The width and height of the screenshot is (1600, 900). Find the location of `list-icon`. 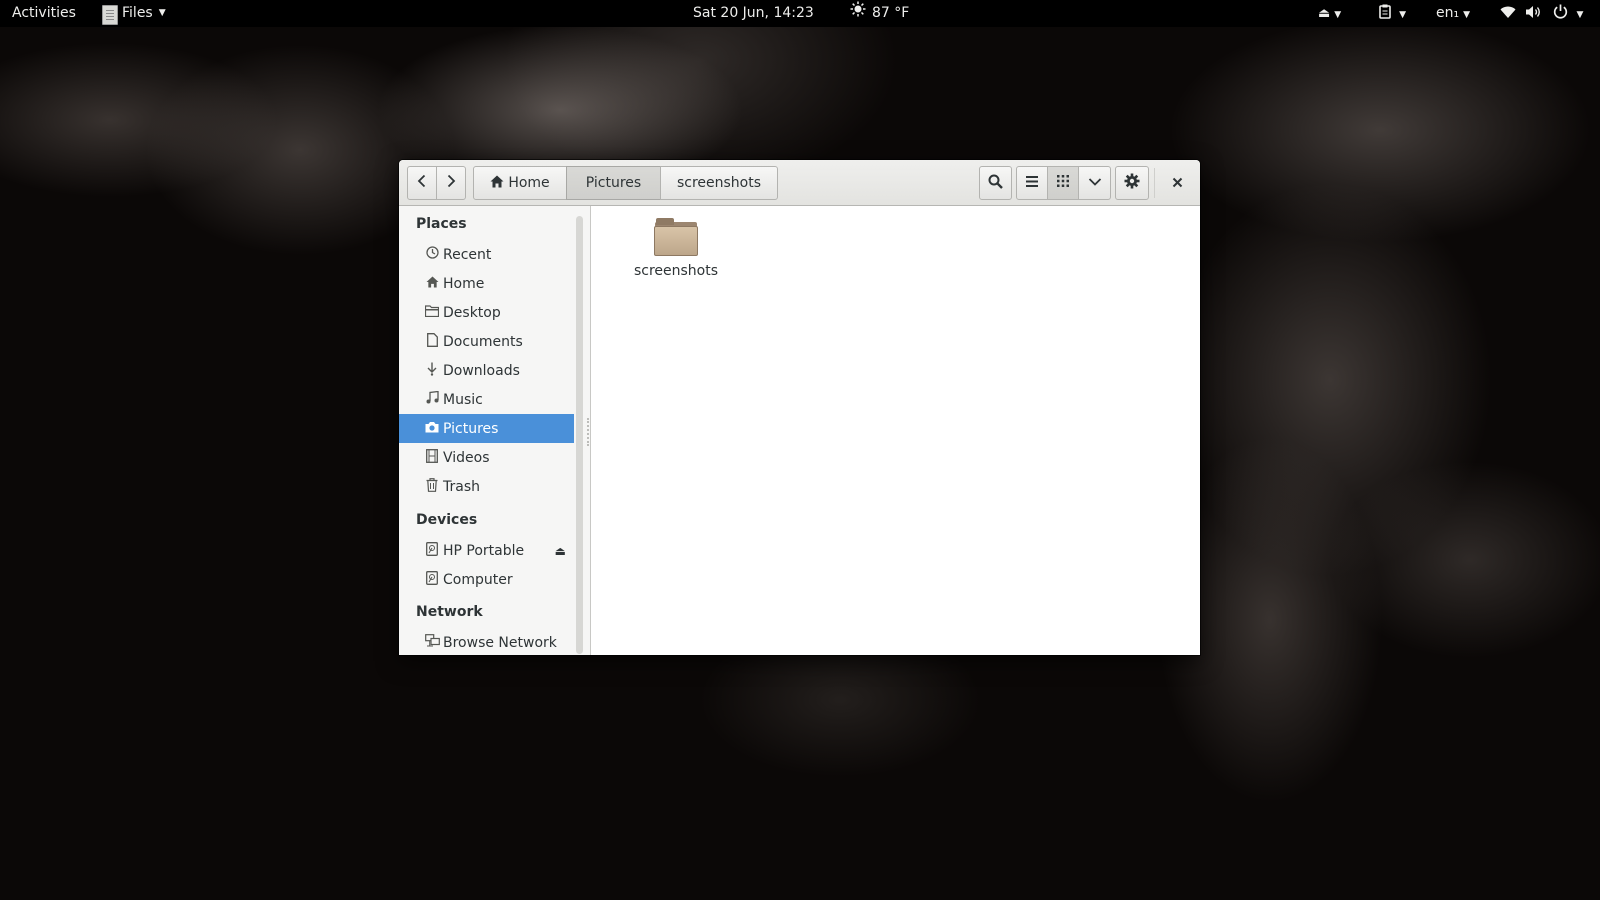

list-icon is located at coordinates (1032, 183).